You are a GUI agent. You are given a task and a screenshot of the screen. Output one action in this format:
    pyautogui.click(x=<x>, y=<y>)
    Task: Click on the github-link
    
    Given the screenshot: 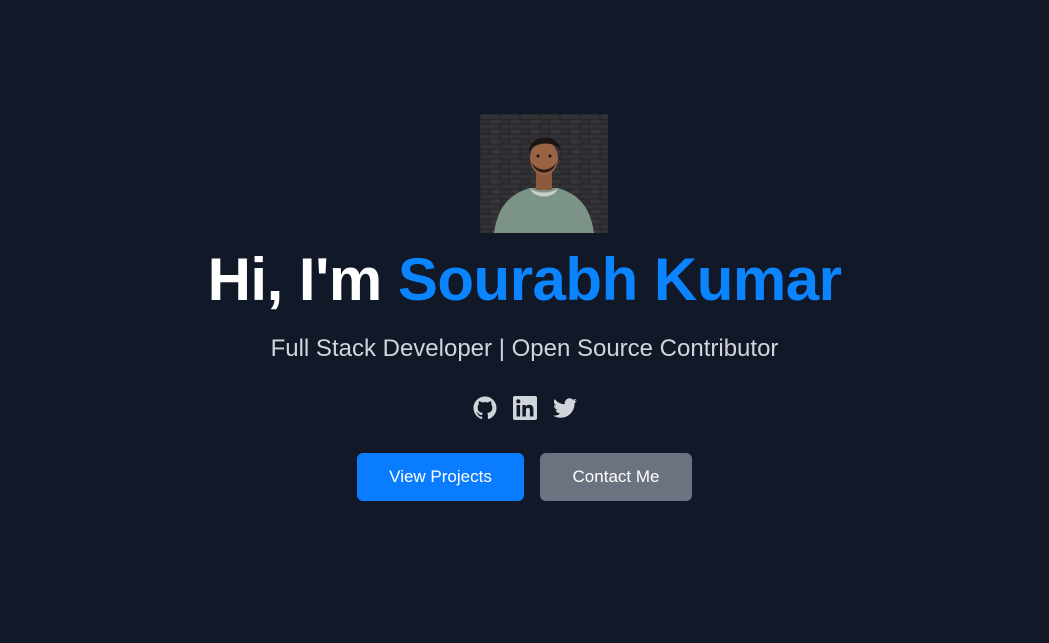 What is the action you would take?
    pyautogui.click(x=485, y=408)
    